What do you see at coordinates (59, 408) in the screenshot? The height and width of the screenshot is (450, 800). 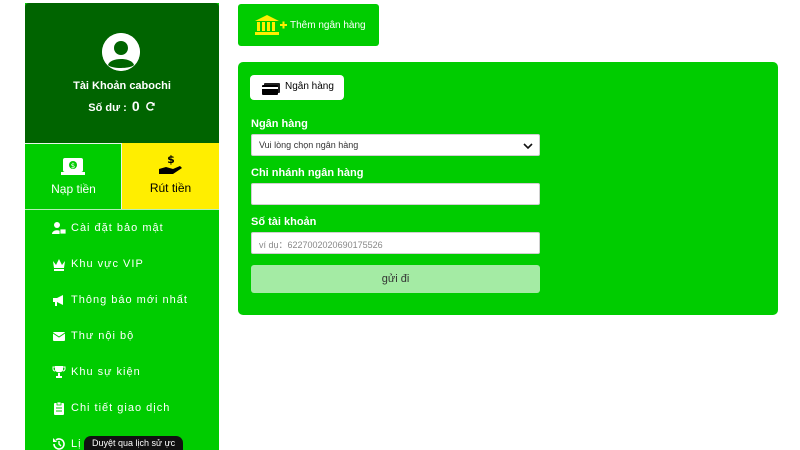 I see `clipboard-icon` at bounding box center [59, 408].